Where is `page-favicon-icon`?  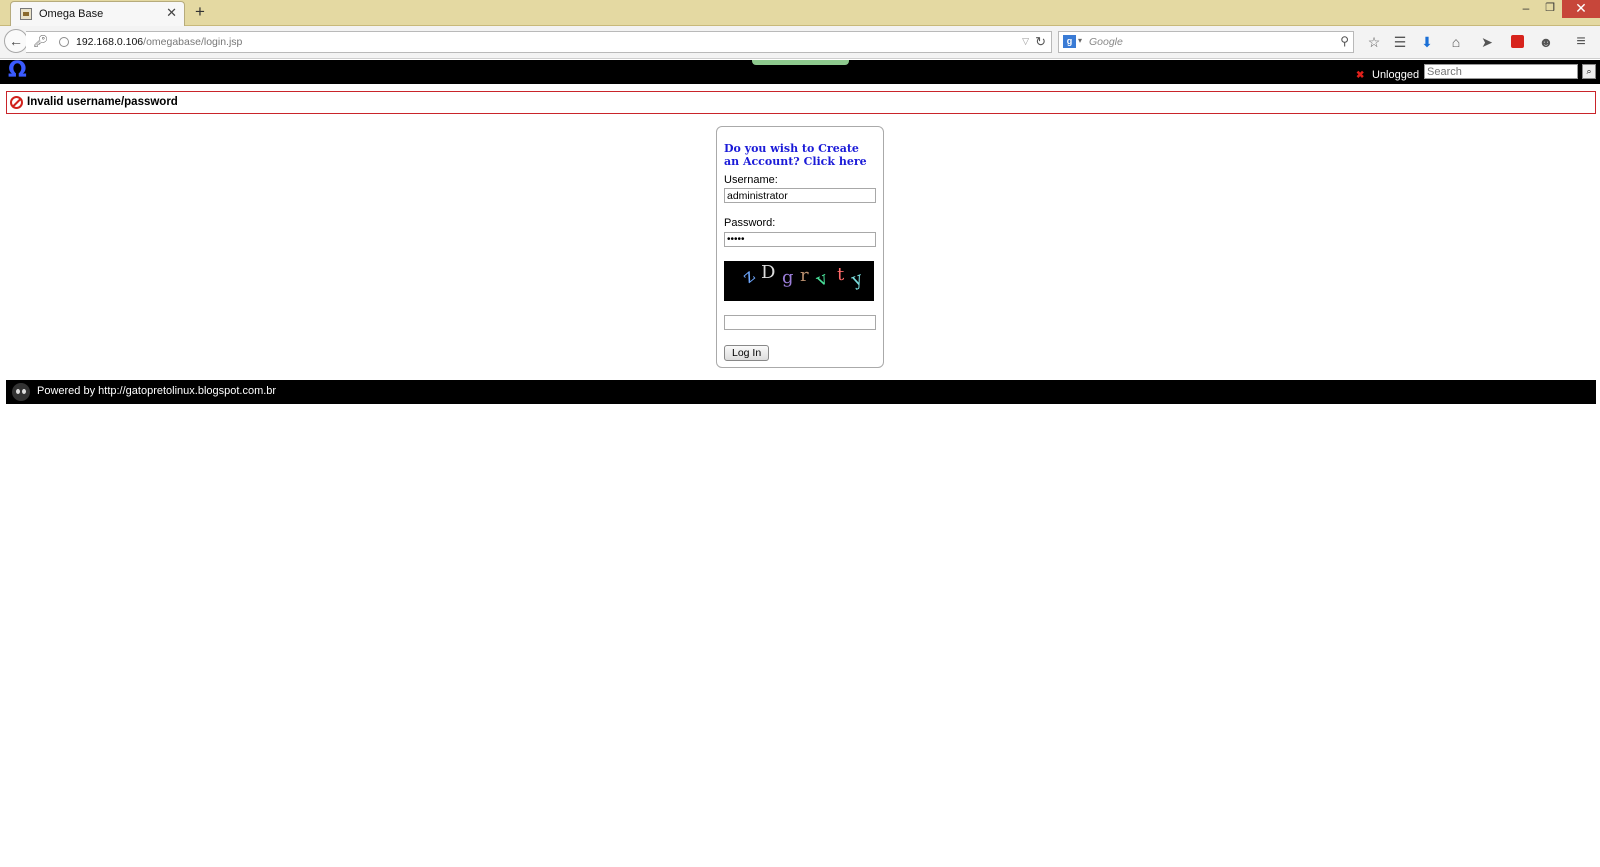 page-favicon-icon is located at coordinates (26, 14).